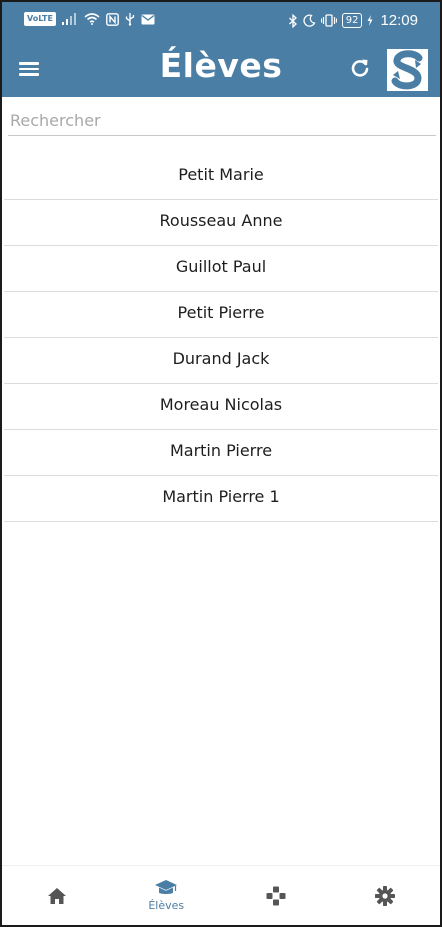 The image size is (442, 927). Describe the element at coordinates (167, 895) in the screenshot. I see `nav-eleves: Élèves` at that location.